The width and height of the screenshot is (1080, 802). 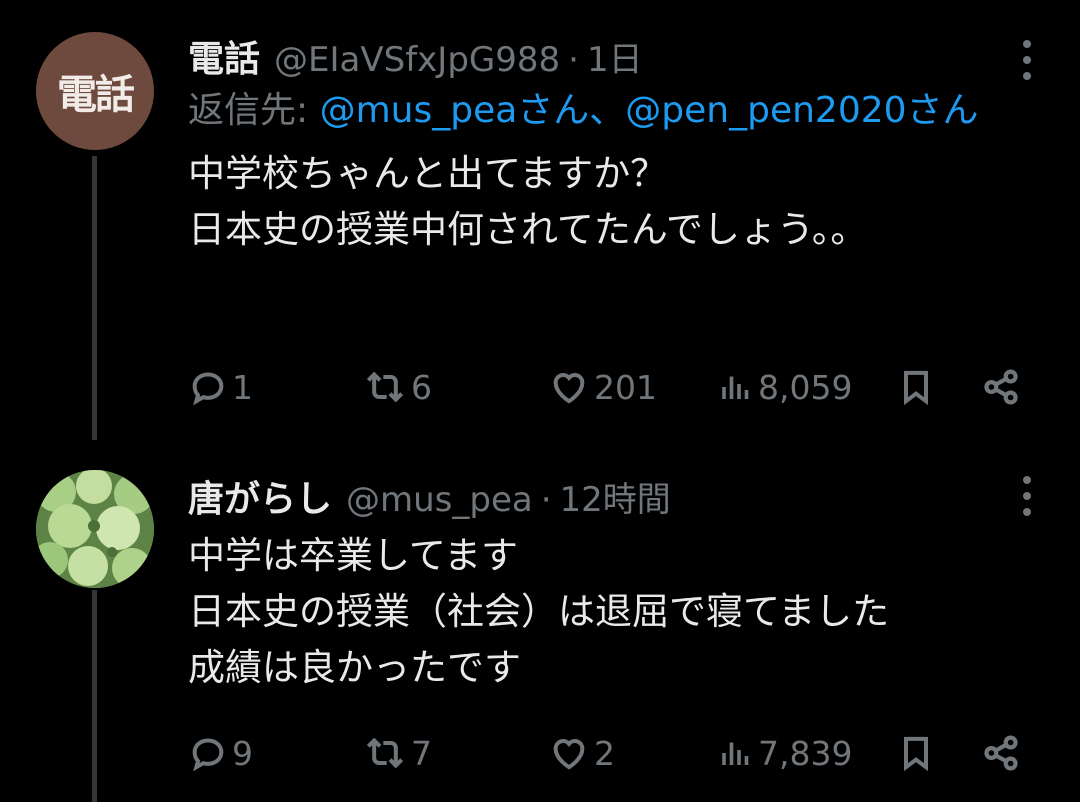 I want to click on like-button: 201, so click(x=602, y=387).